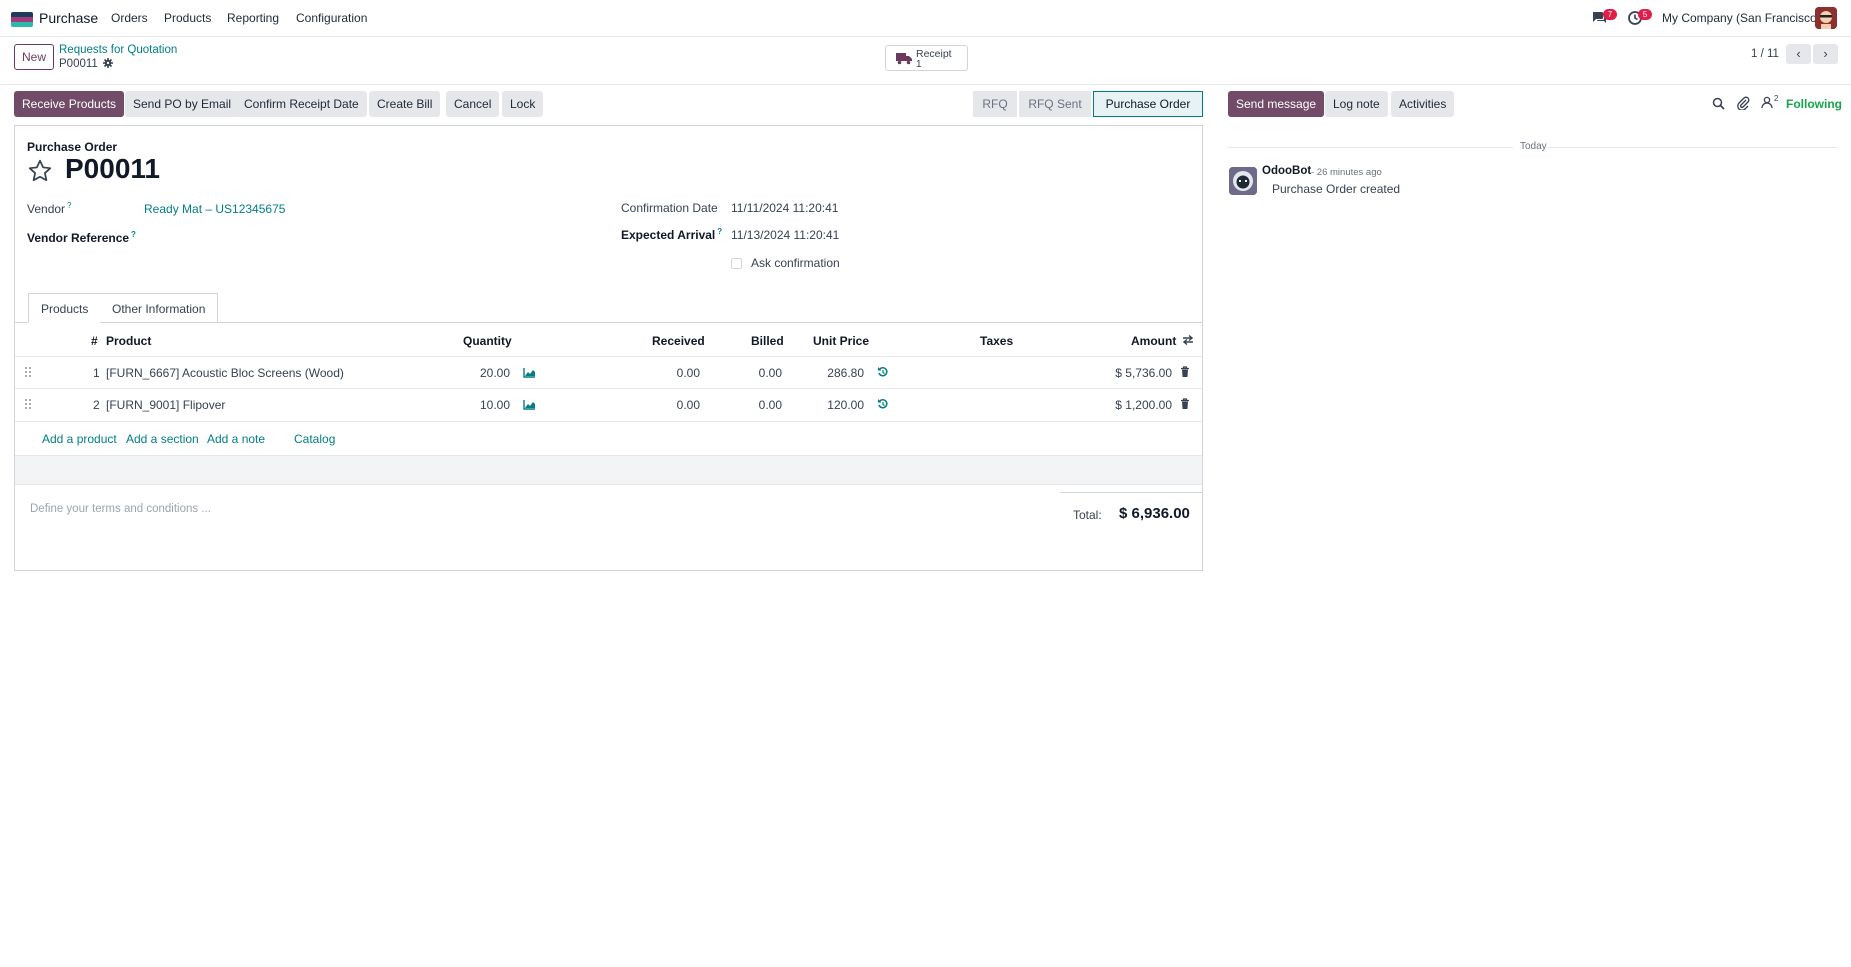 This screenshot has width=1851, height=967. Describe the element at coordinates (159, 308) in the screenshot. I see `tab-other-information: Other Information` at that location.